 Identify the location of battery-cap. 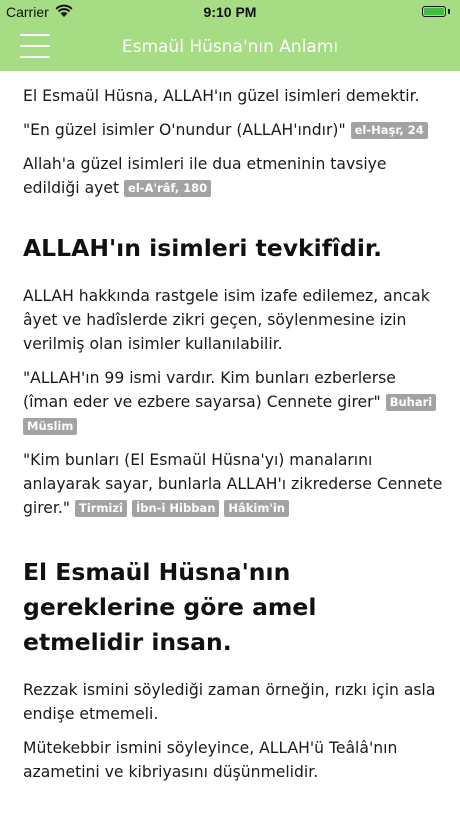
(449, 11).